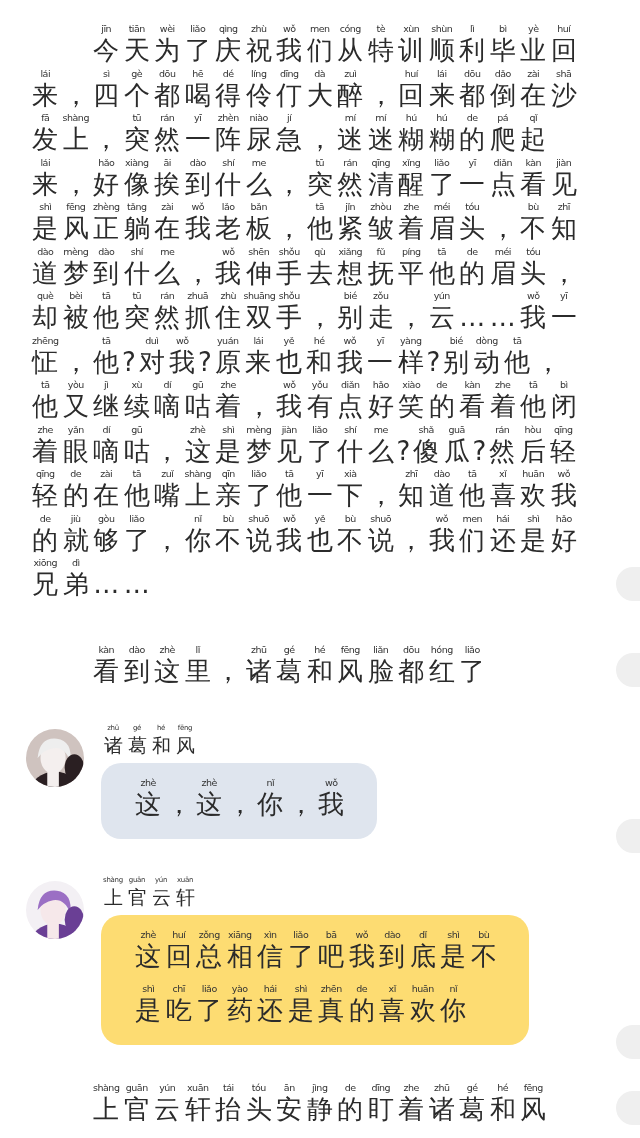 Image resolution: width=640 pixels, height=1138 pixels. I want to click on text-line: 这，这，你，我, so click(240, 805).